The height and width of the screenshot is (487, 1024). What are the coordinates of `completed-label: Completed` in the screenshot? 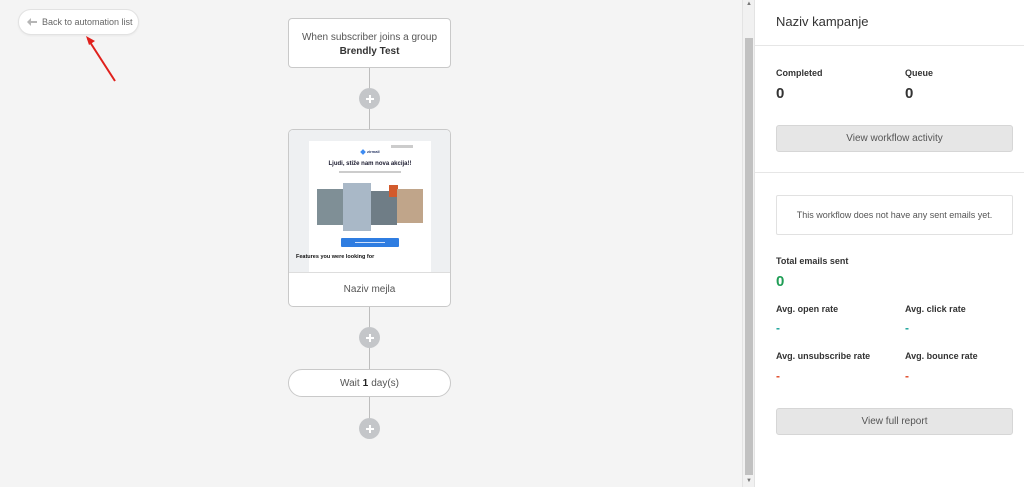 It's located at (799, 73).